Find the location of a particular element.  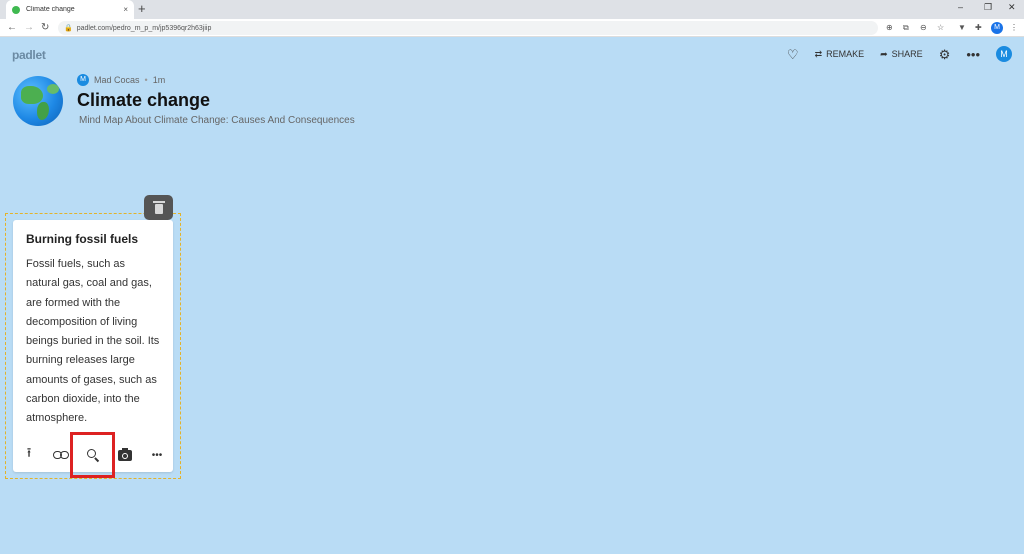

puzzle-icon: ✚ is located at coordinates (978, 28).